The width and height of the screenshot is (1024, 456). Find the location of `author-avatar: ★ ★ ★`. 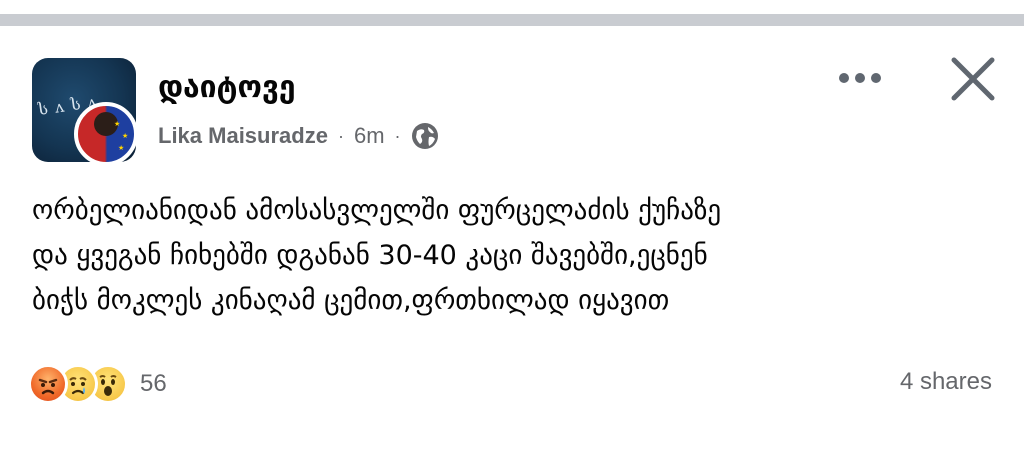

author-avatar: ★ ★ ★ is located at coordinates (106, 134).